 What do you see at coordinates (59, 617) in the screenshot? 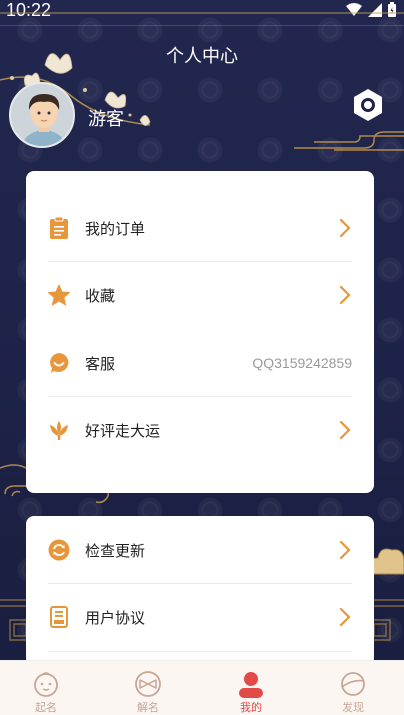
I see `document-icon` at bounding box center [59, 617].